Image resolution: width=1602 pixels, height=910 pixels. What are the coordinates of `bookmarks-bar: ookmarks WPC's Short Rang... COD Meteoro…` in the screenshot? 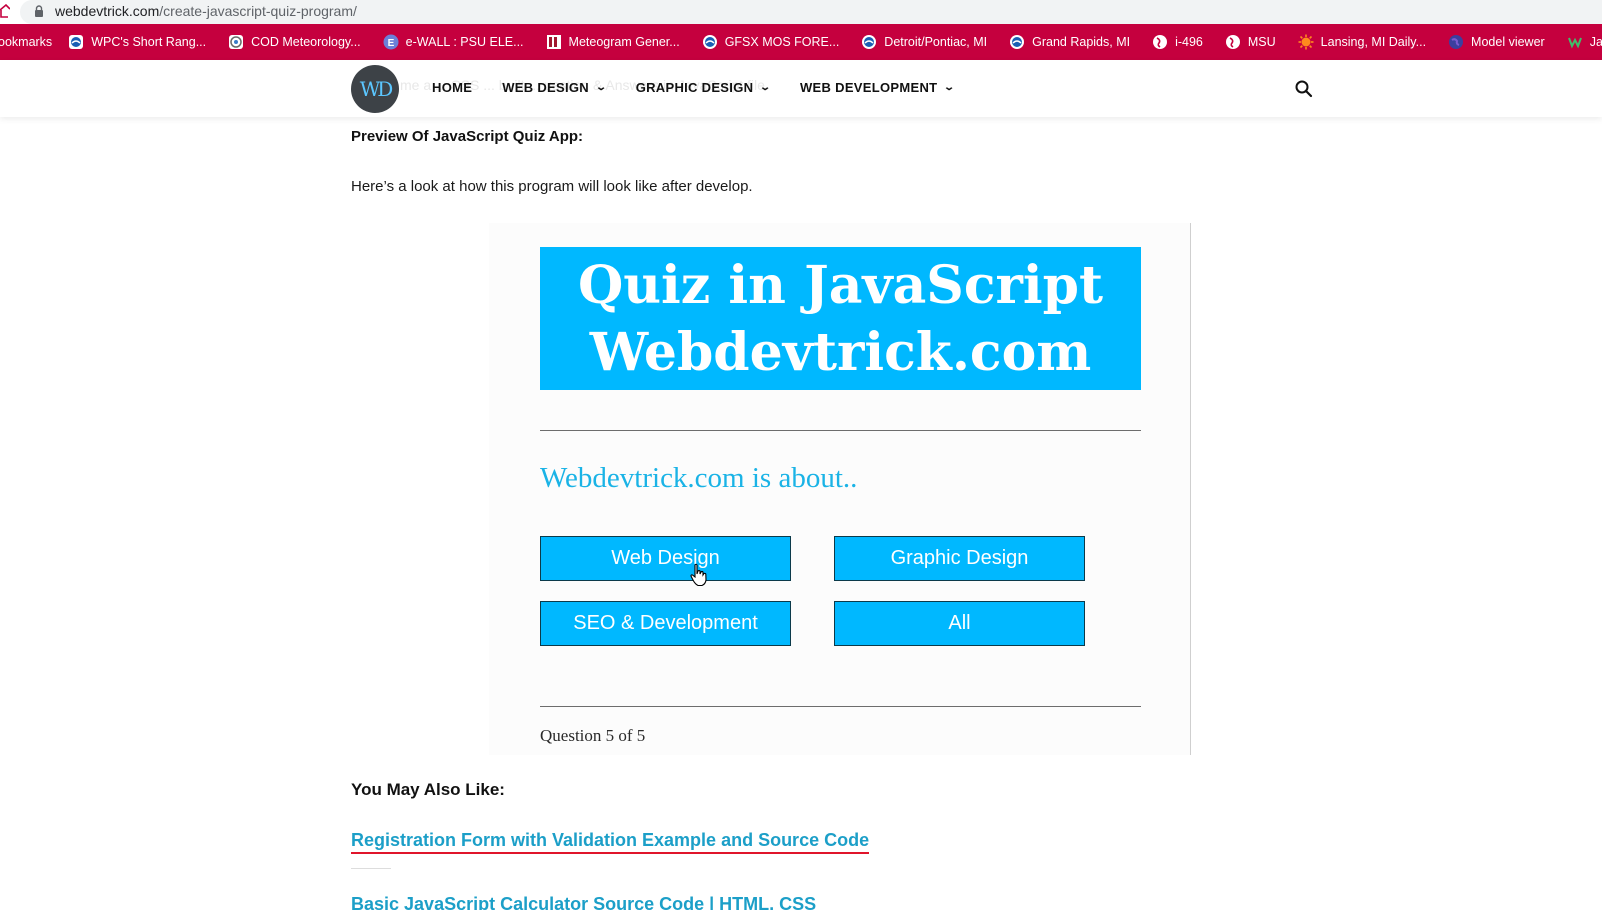 It's located at (801, 42).